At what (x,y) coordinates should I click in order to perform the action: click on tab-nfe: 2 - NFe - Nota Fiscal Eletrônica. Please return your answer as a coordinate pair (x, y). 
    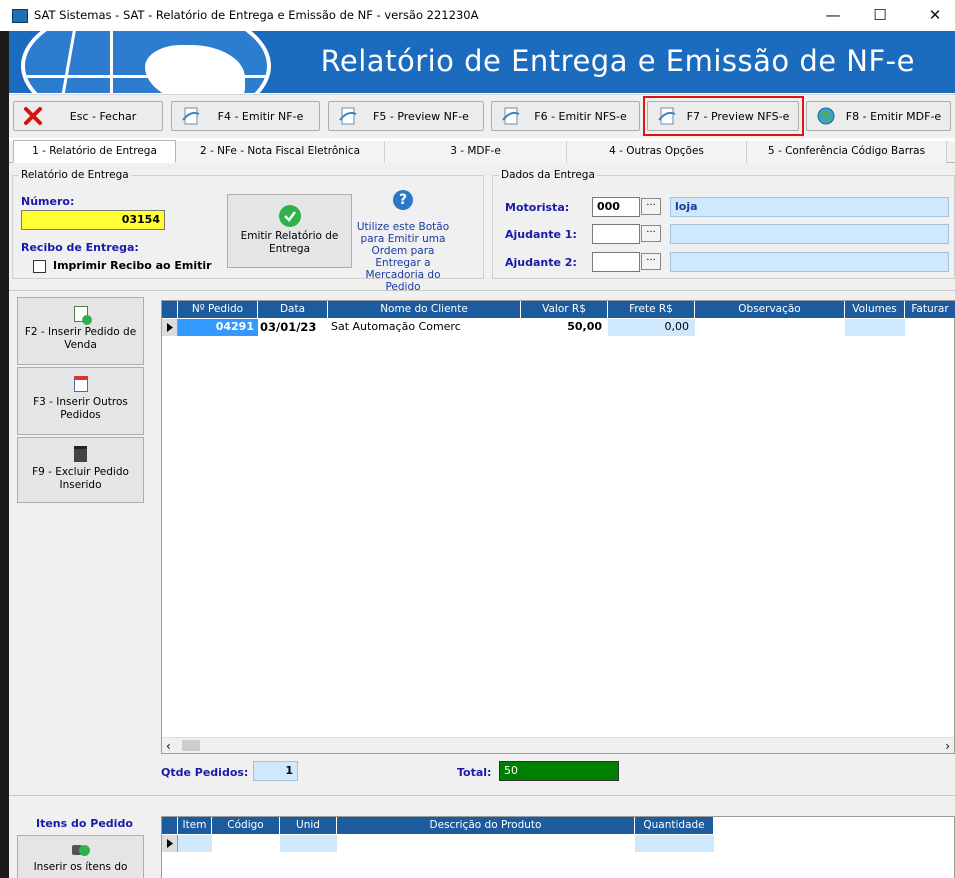
    Looking at the image, I should click on (280, 152).